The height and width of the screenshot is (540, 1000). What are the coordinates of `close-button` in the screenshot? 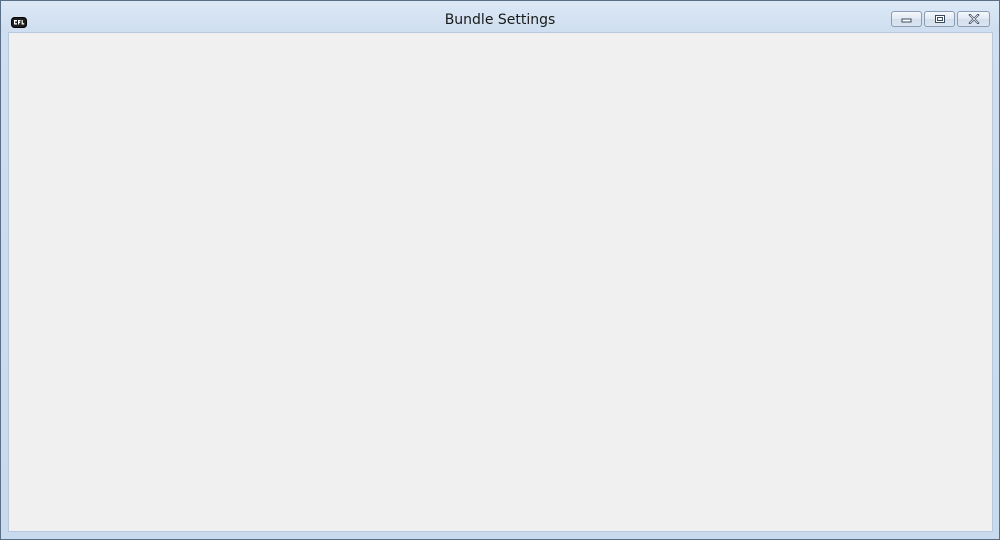 It's located at (973, 19).